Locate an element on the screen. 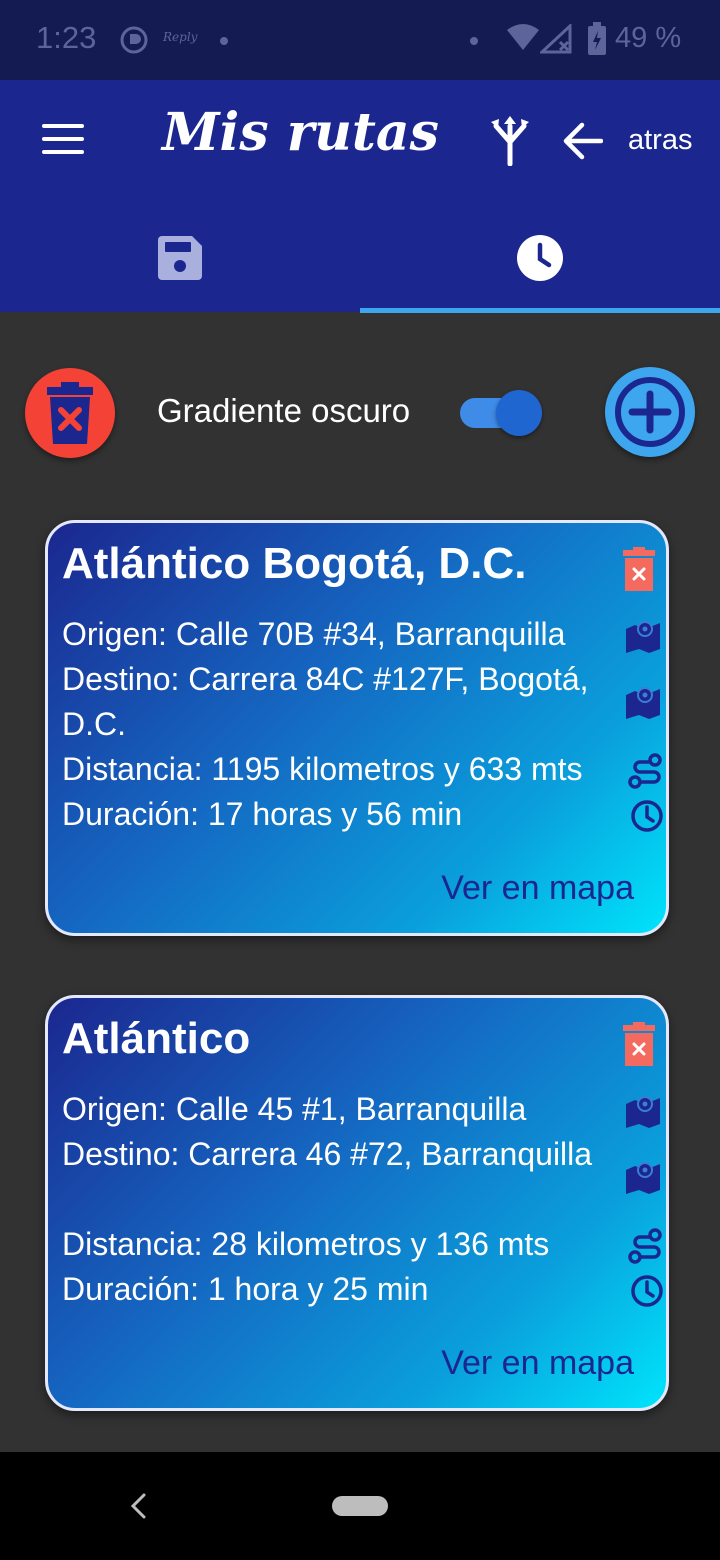  toggle-thumb is located at coordinates (519, 413).